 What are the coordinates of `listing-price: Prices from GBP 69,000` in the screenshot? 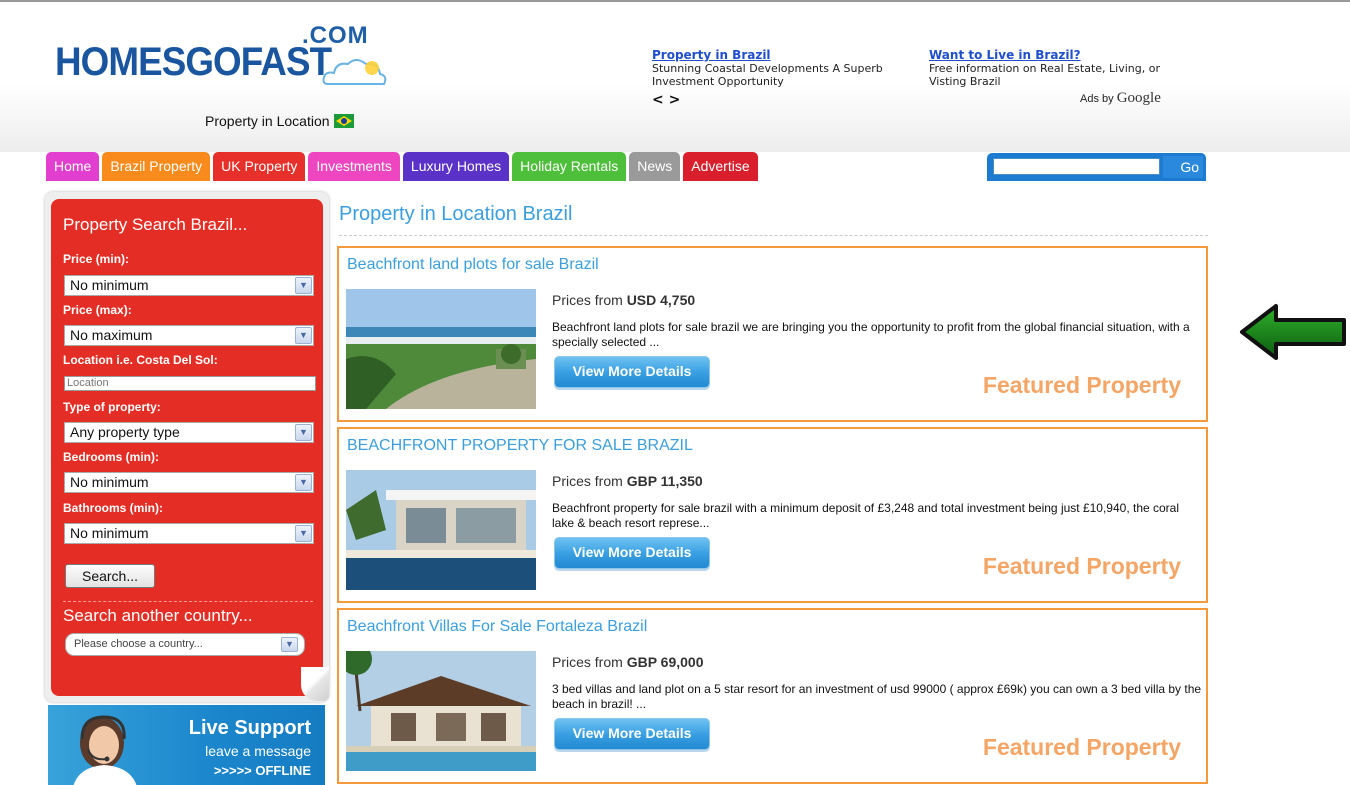 It's located at (627, 662).